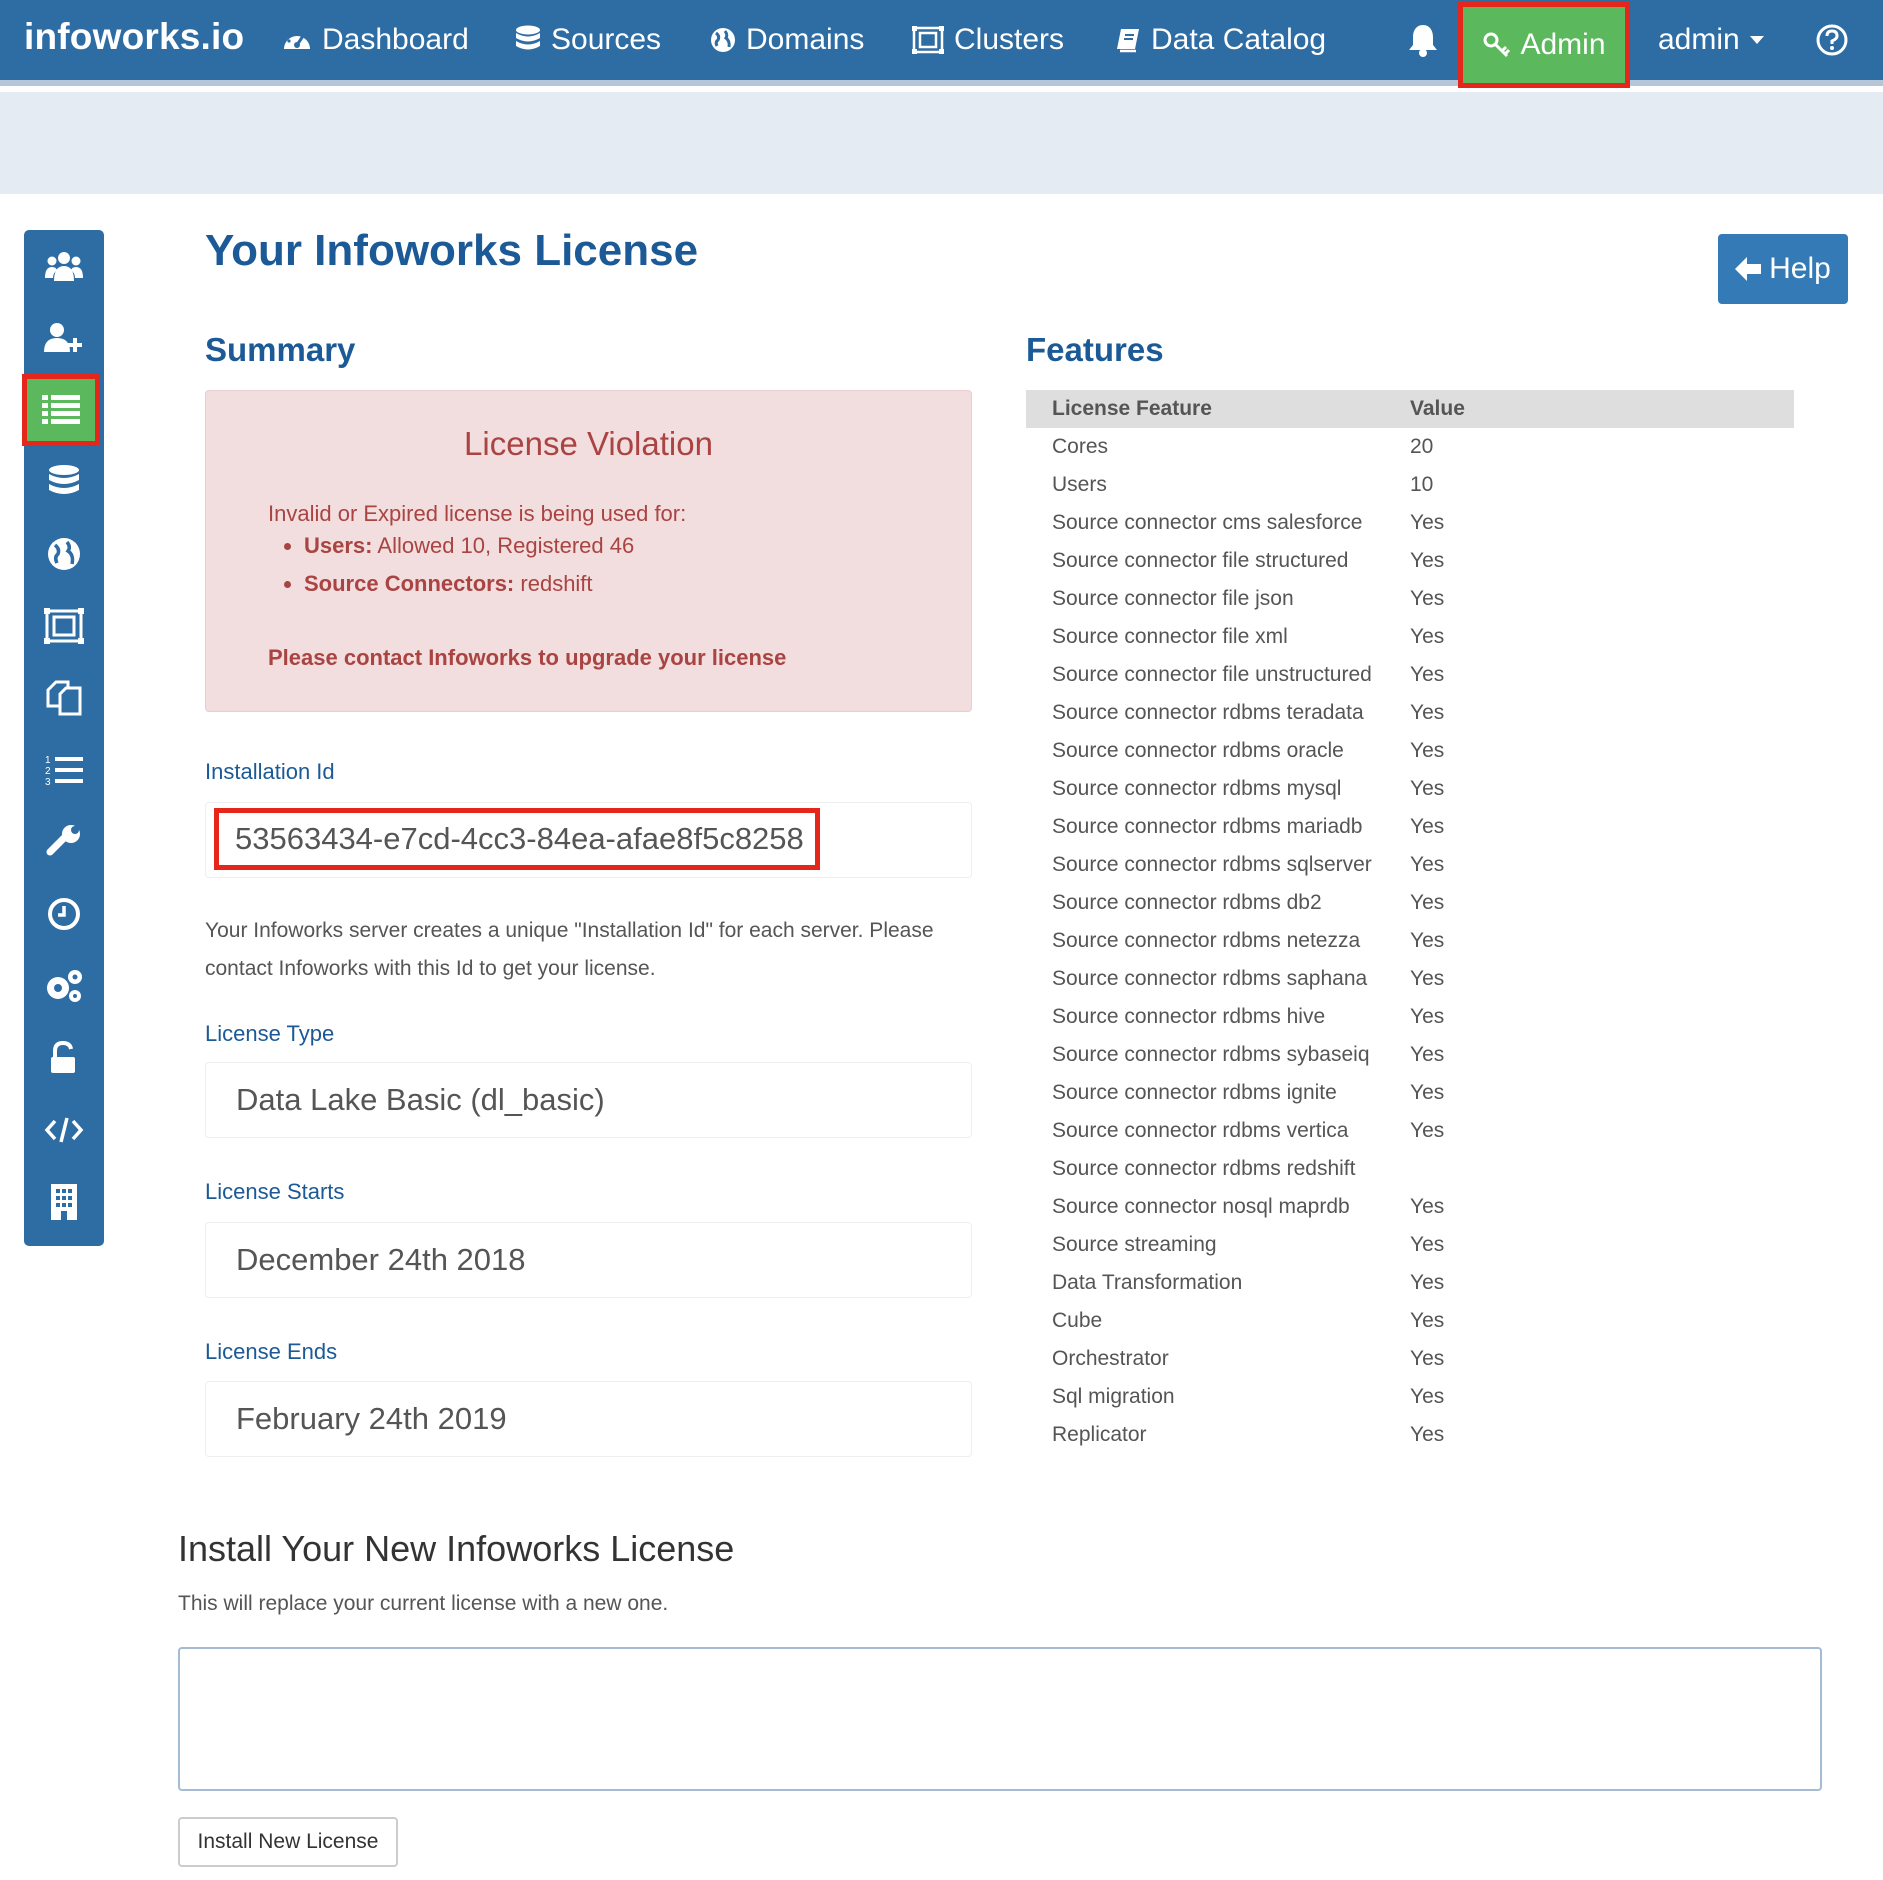 The width and height of the screenshot is (1883, 1880). Describe the element at coordinates (275, 1191) in the screenshot. I see `license-starts-label: License Starts` at that location.